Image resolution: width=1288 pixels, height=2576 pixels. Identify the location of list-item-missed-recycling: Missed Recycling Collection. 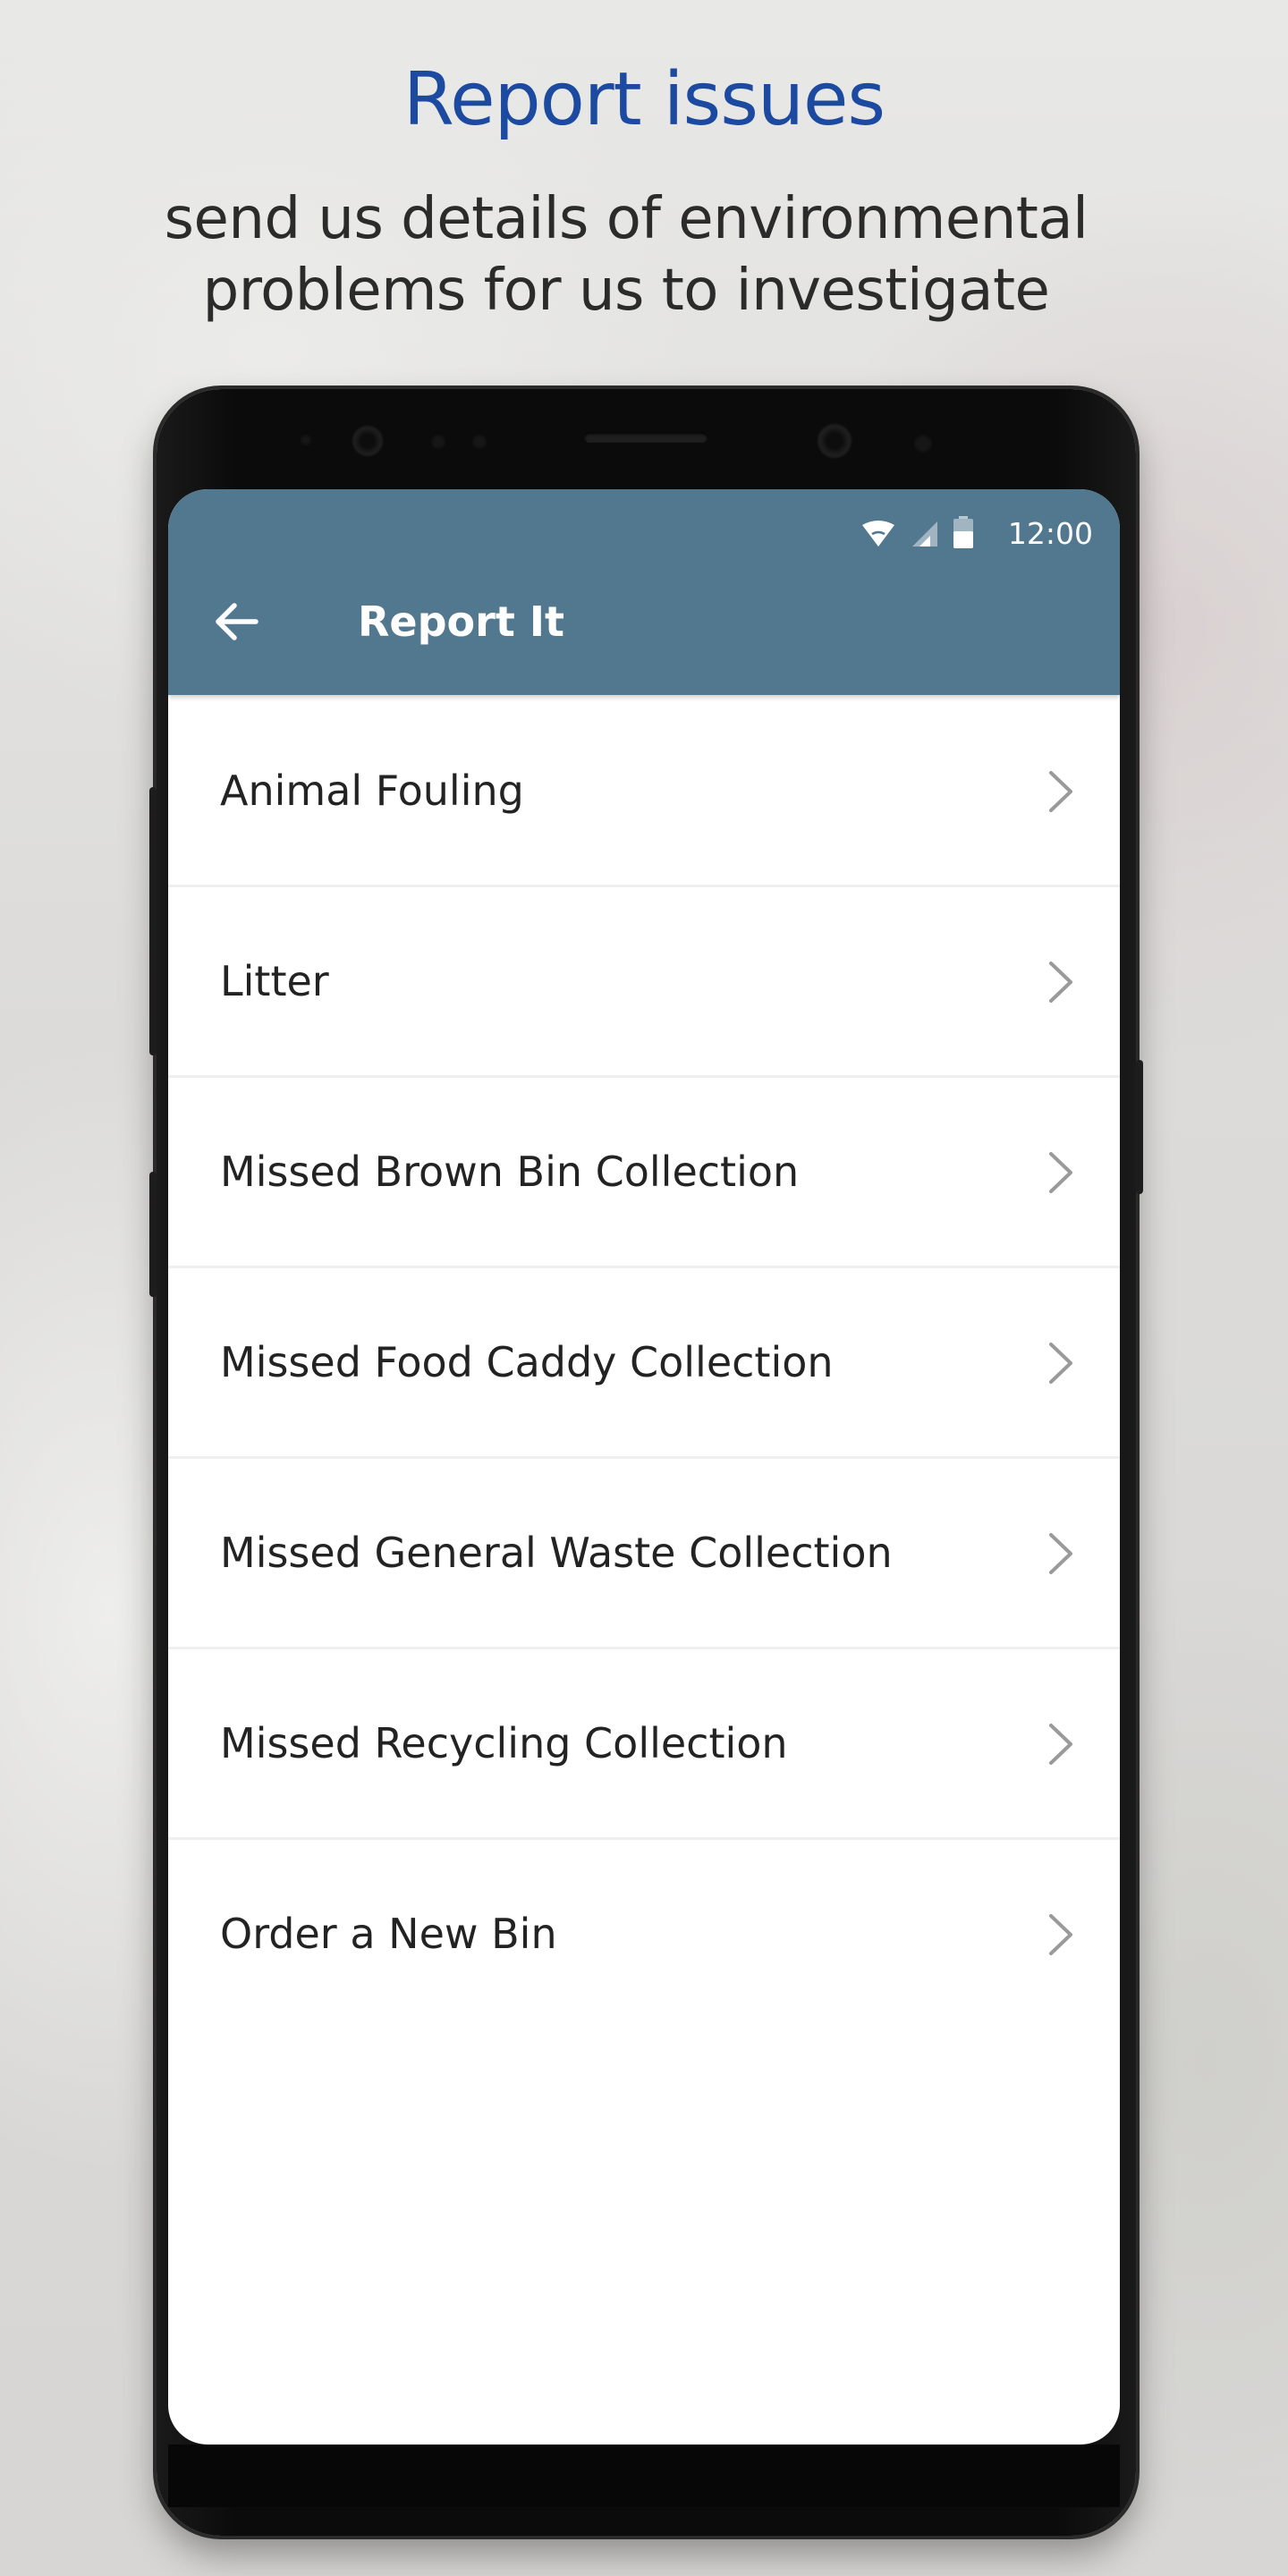
(644, 1744).